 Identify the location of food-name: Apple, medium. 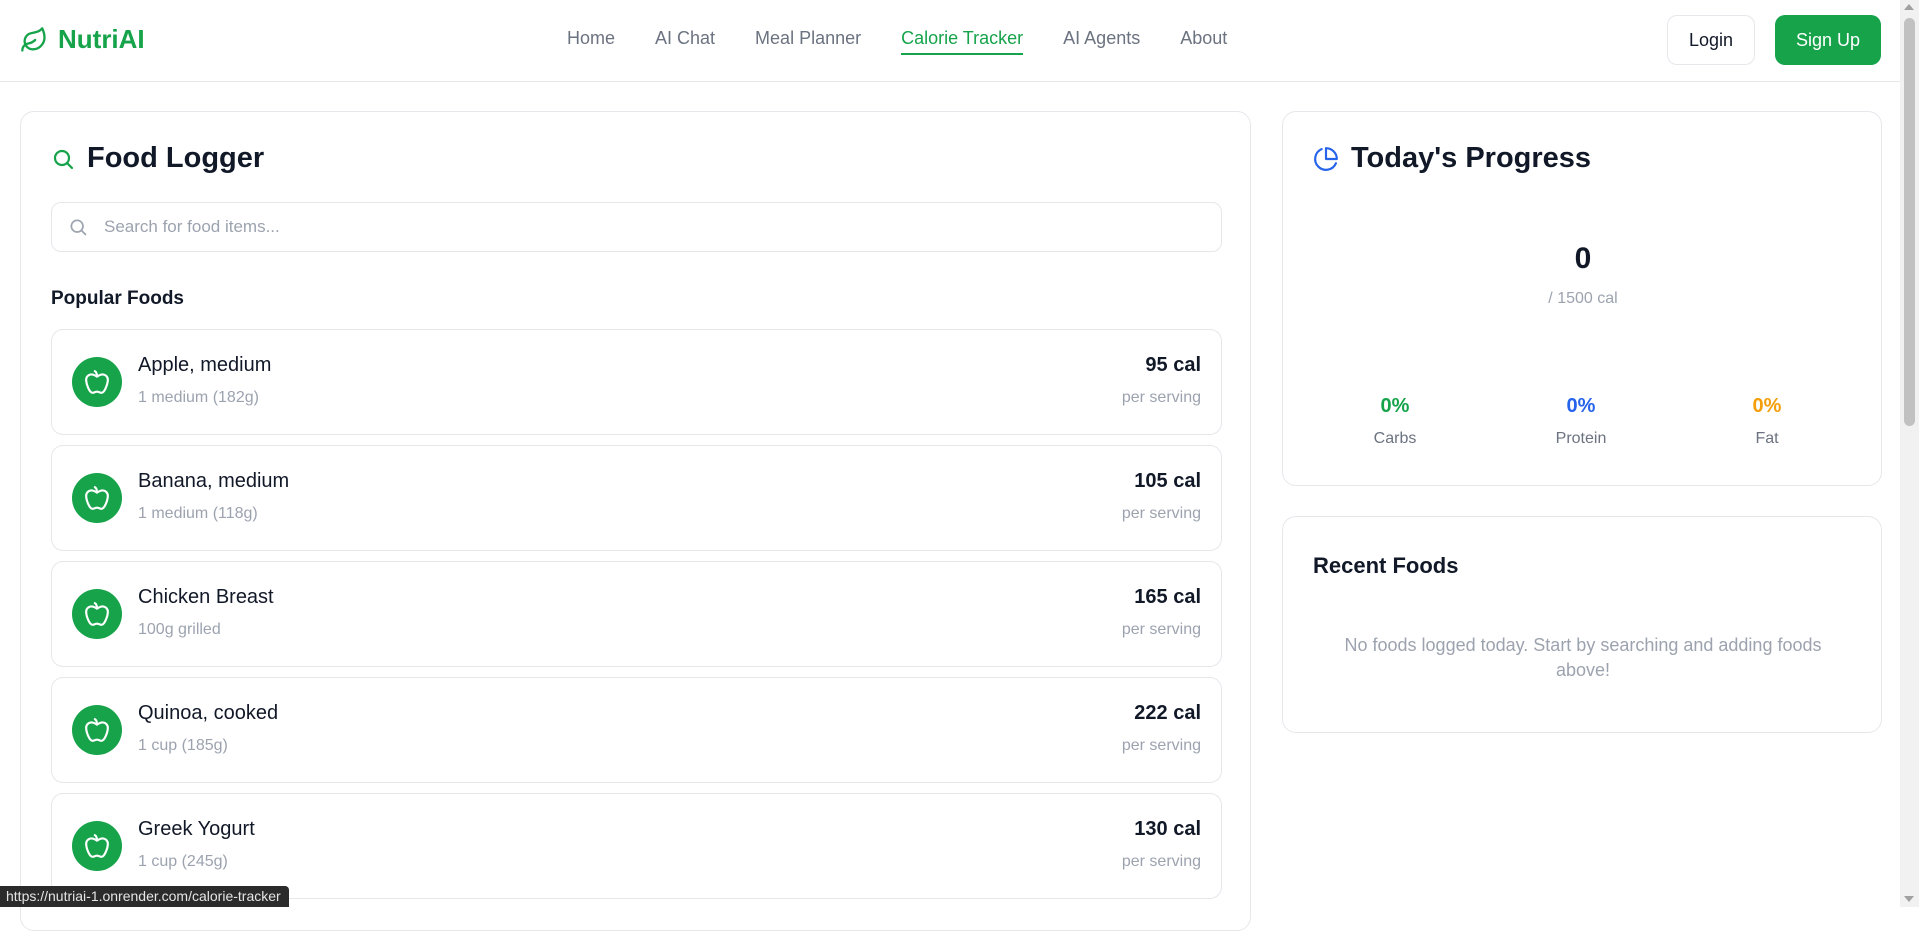
(205, 365).